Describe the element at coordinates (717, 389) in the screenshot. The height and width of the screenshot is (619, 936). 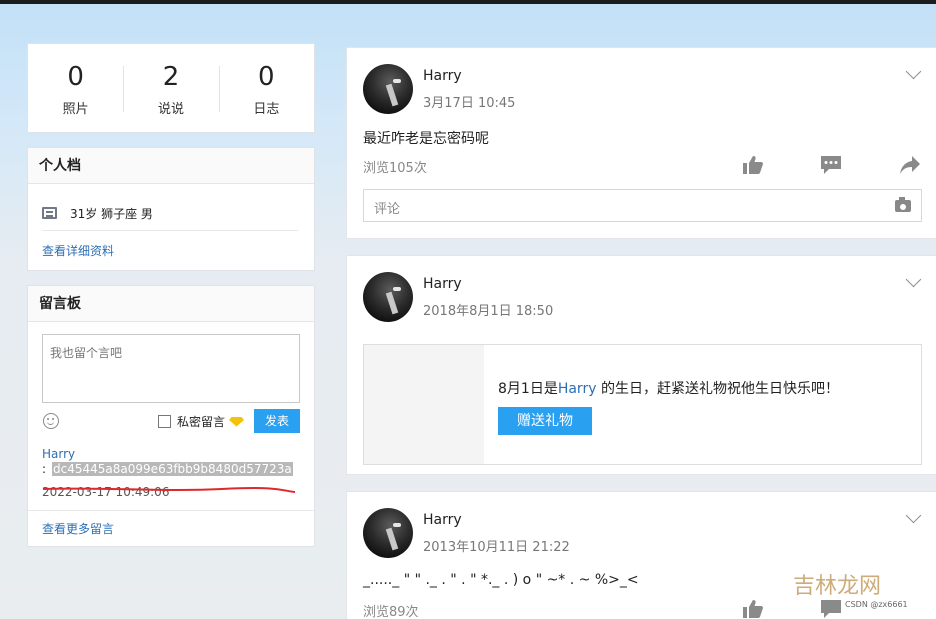
I see `birthday-text-post: 的生日，赶紧送礼物祝他生日快乐吧！` at that location.